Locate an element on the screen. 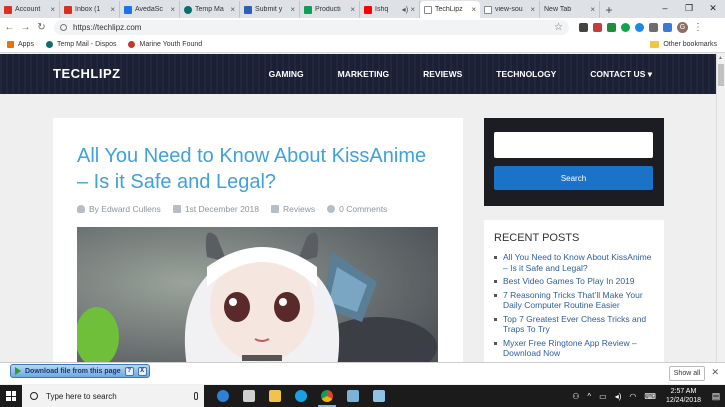 Image resolution: width=725 pixels, height=407 pixels. microphone-icon is located at coordinates (196, 396).